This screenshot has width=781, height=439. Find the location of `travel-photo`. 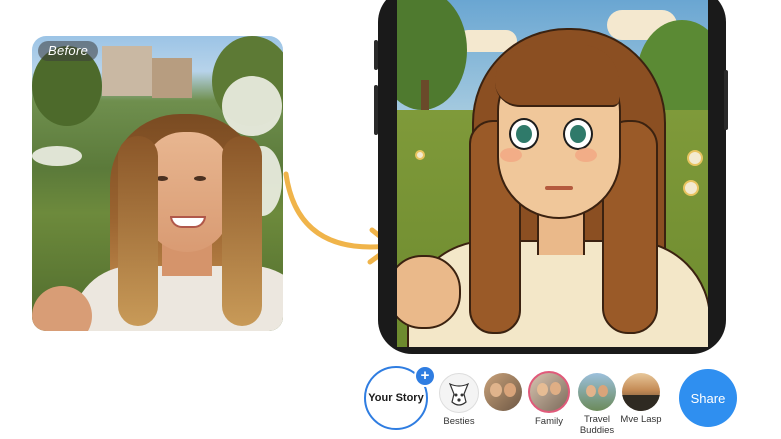

travel-photo is located at coordinates (597, 392).